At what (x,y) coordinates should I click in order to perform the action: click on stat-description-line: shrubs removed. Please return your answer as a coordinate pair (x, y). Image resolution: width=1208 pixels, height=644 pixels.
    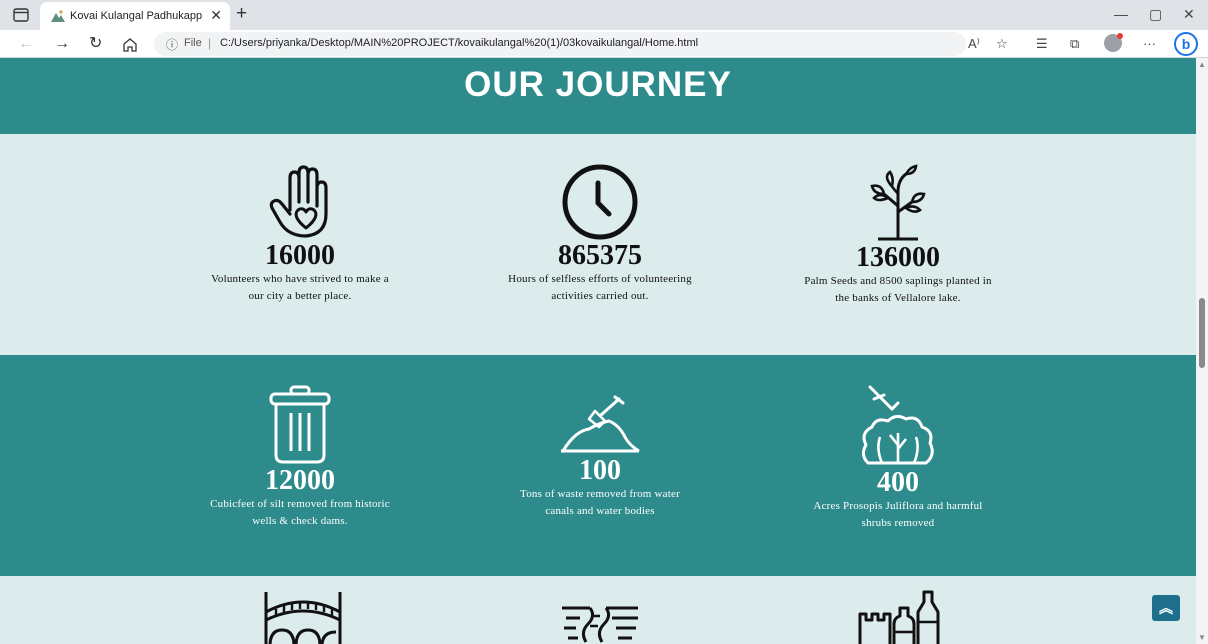
    Looking at the image, I should click on (898, 523).